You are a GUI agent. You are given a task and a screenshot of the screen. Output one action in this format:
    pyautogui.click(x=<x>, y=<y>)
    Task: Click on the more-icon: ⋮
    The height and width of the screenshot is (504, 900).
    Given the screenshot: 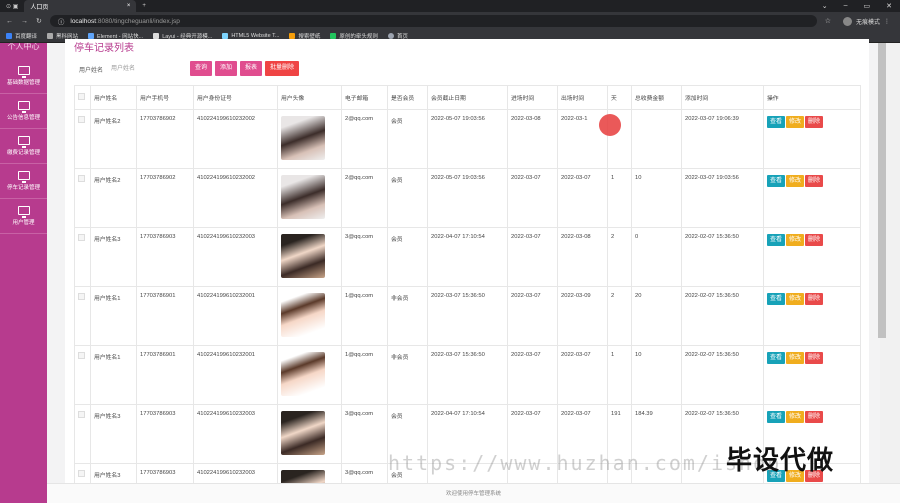 What is the action you would take?
    pyautogui.click(x=887, y=21)
    